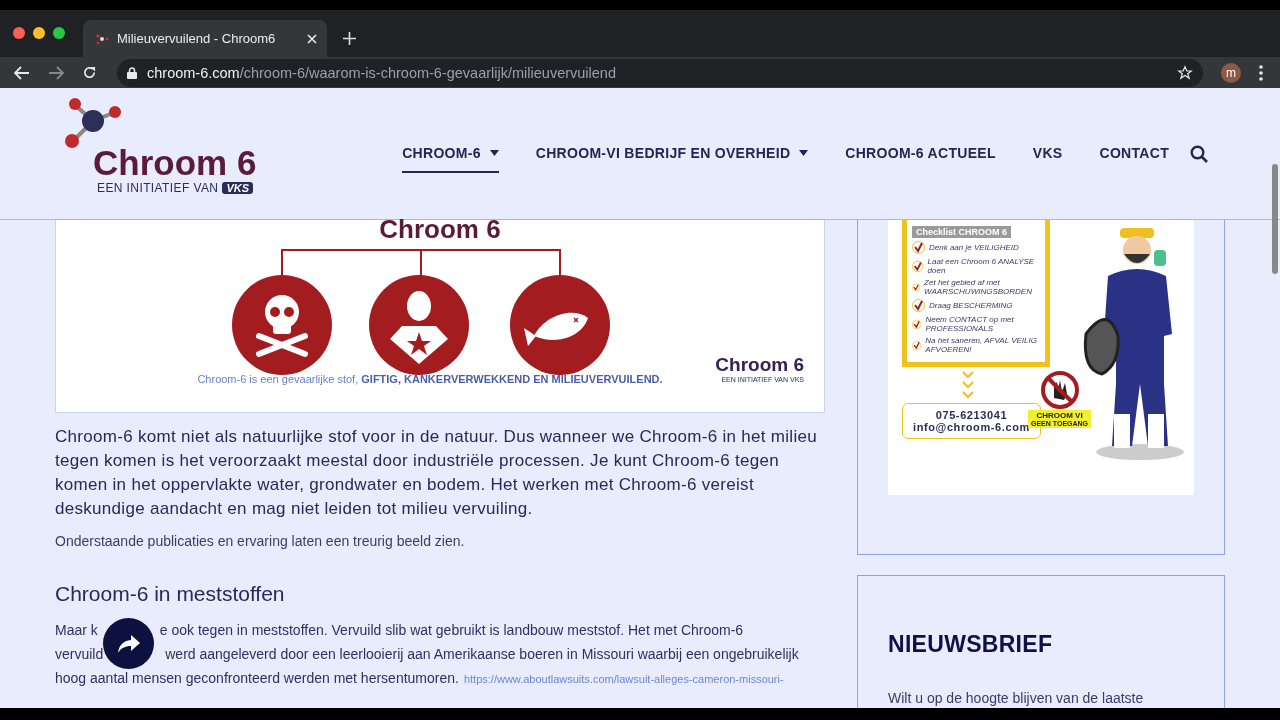 The height and width of the screenshot is (720, 1280). What do you see at coordinates (174, 162) in the screenshot?
I see `logo-name: Chroom 6` at bounding box center [174, 162].